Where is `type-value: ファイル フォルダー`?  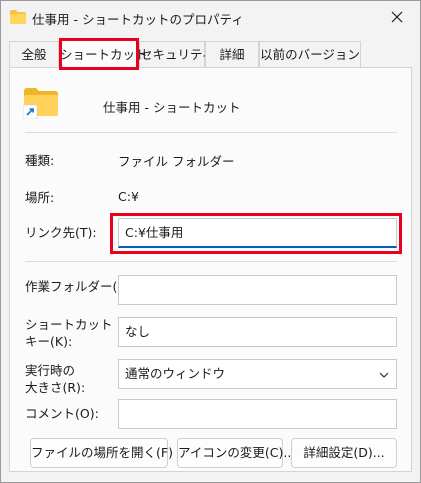
type-value: ファイル フォルダー is located at coordinates (176, 161).